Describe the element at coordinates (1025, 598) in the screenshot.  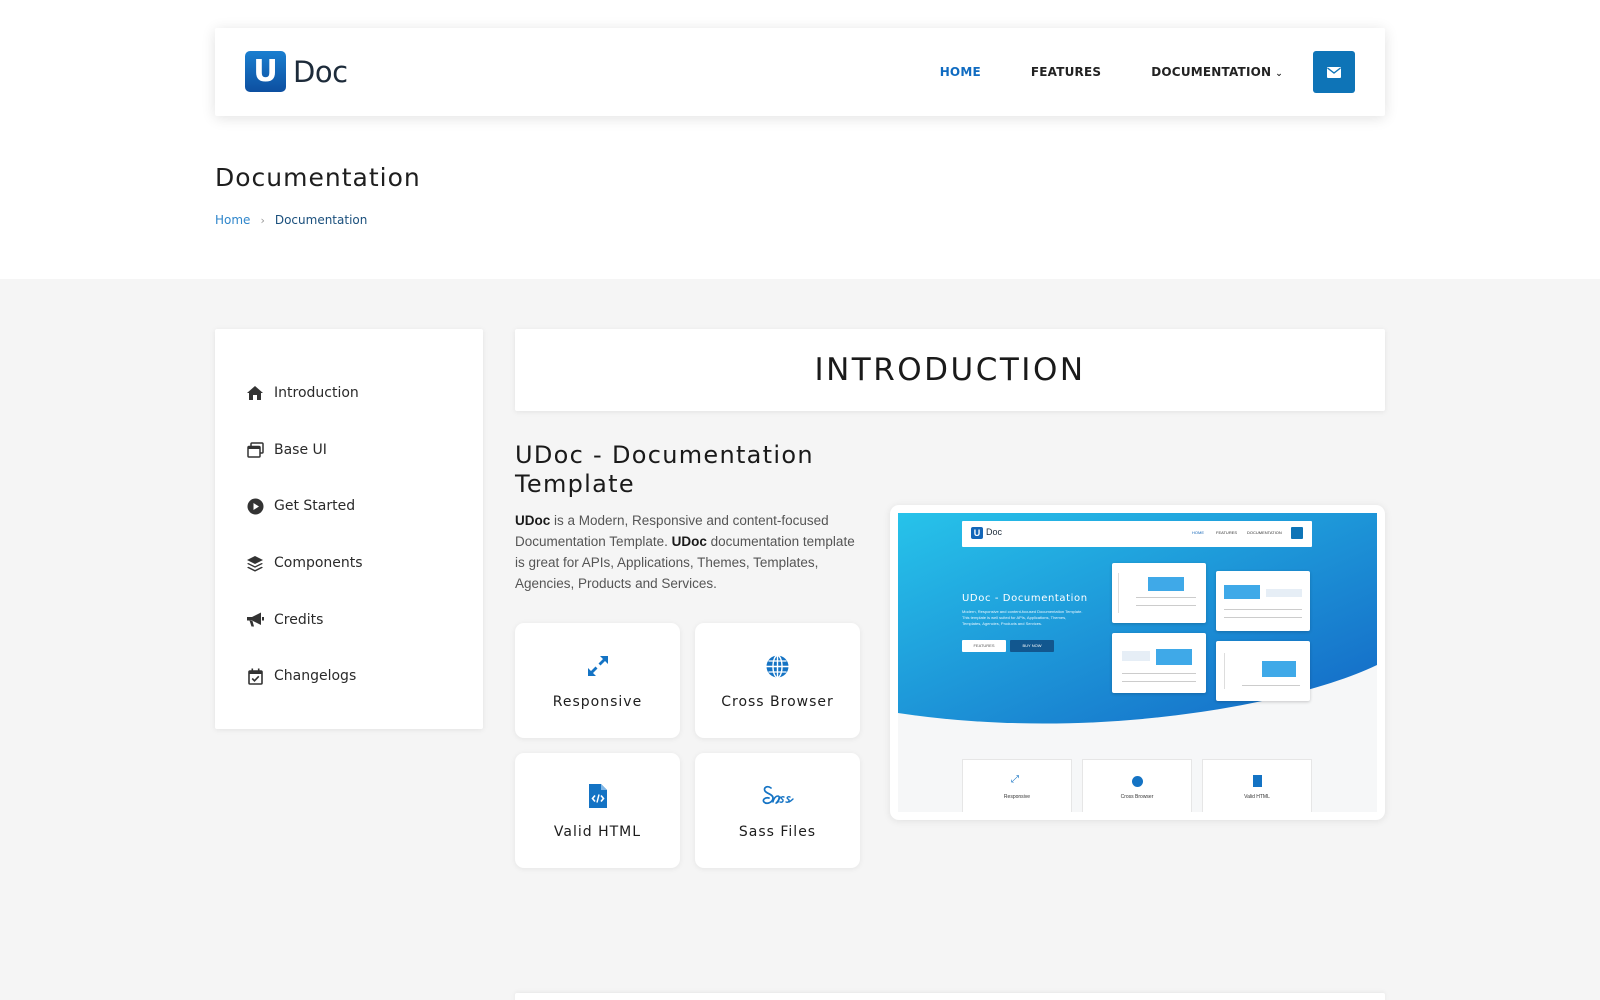
I see `preview-hero-title: UDoc - Documentation` at that location.